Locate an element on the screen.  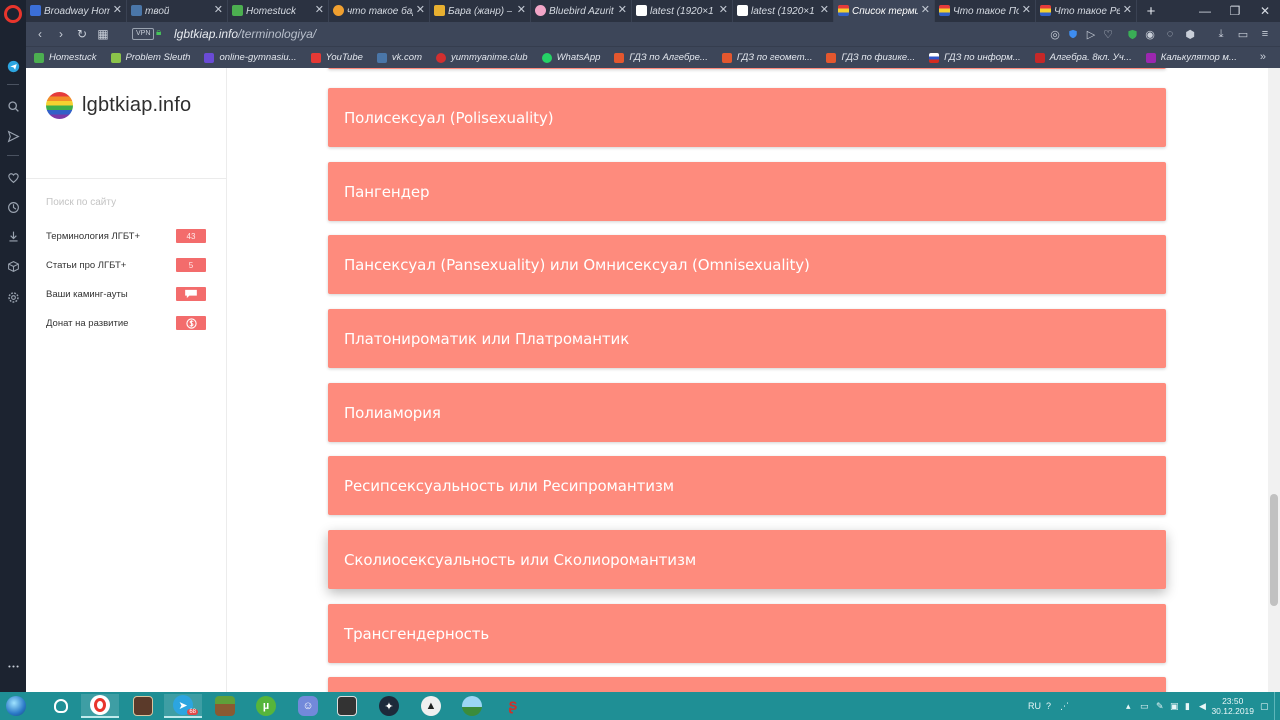
taskbar-app-steam-like: ✦ is located at coordinates (389, 706).